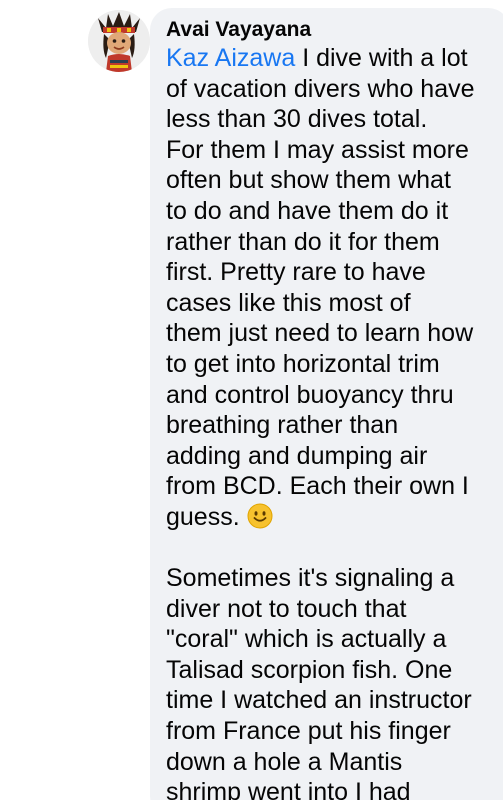 Image resolution: width=503 pixels, height=800 pixels. Describe the element at coordinates (286, 608) in the screenshot. I see `comment-line: diver not to touch that` at that location.